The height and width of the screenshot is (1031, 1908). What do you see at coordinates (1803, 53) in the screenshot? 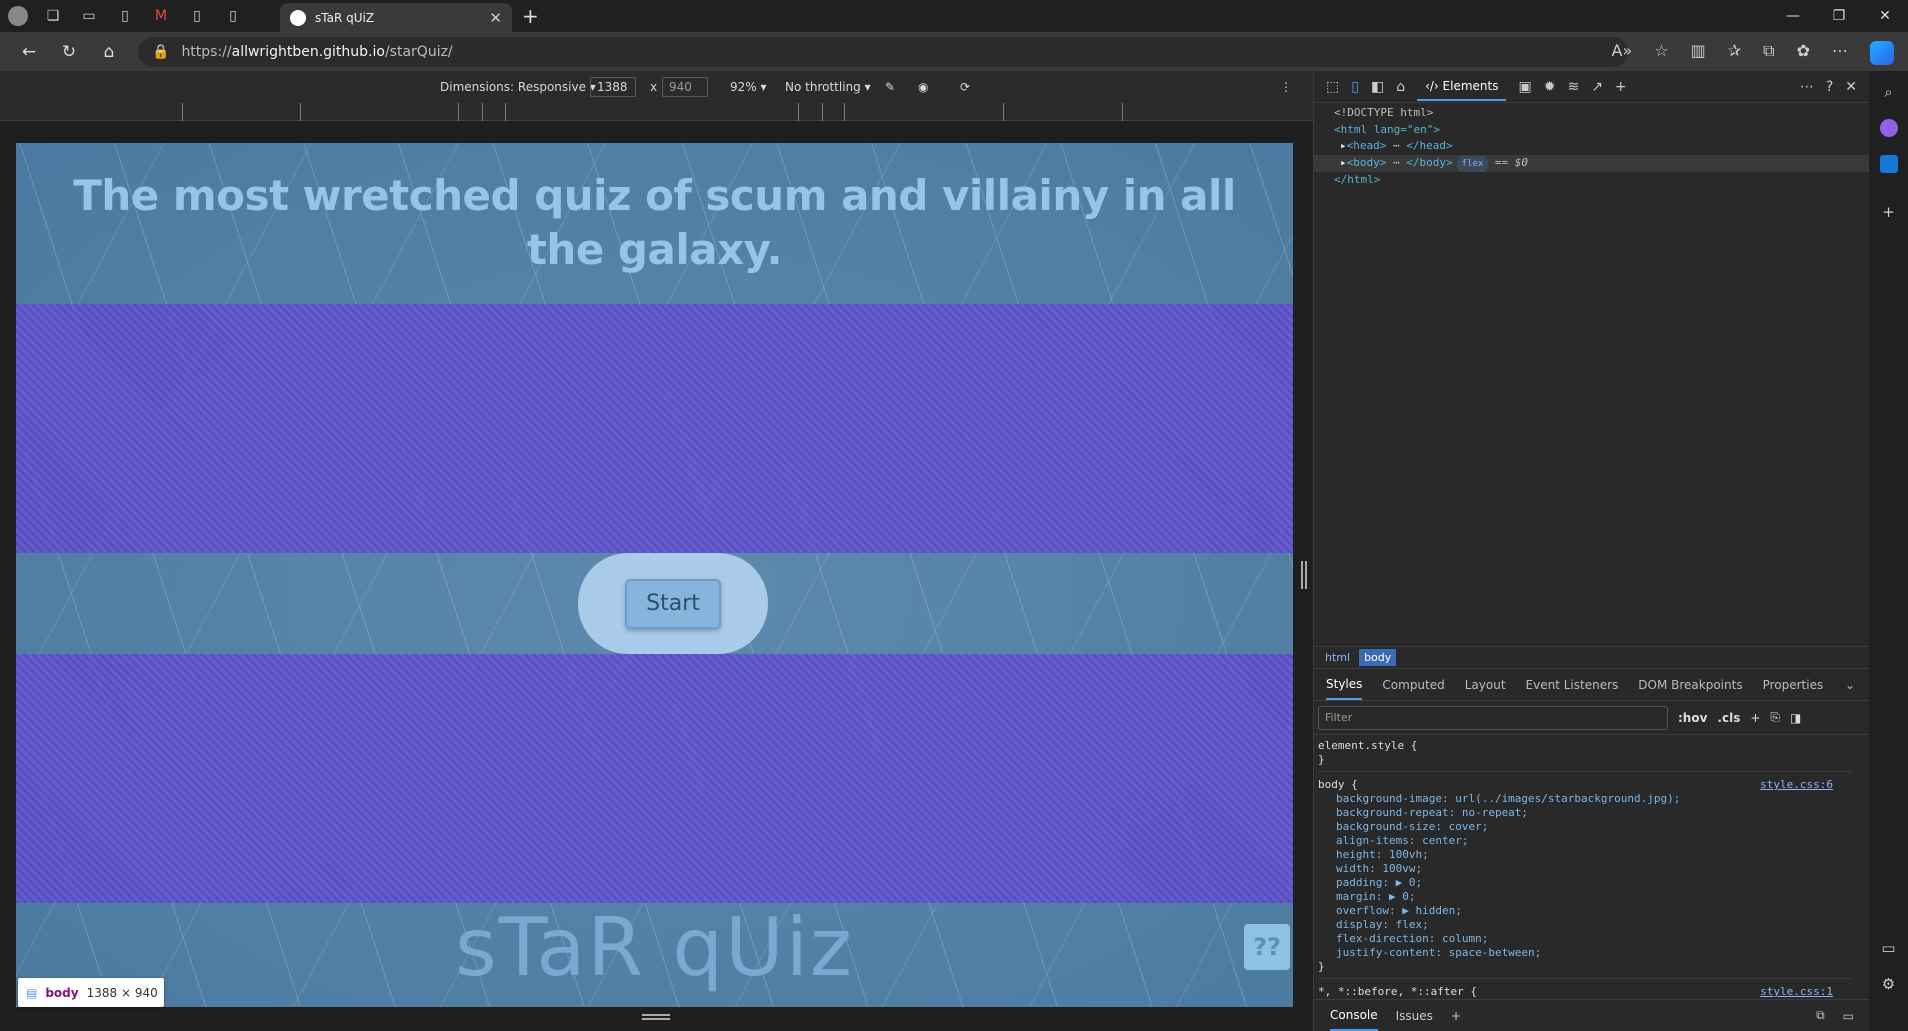
I see `extensions-icon: ✿` at bounding box center [1803, 53].